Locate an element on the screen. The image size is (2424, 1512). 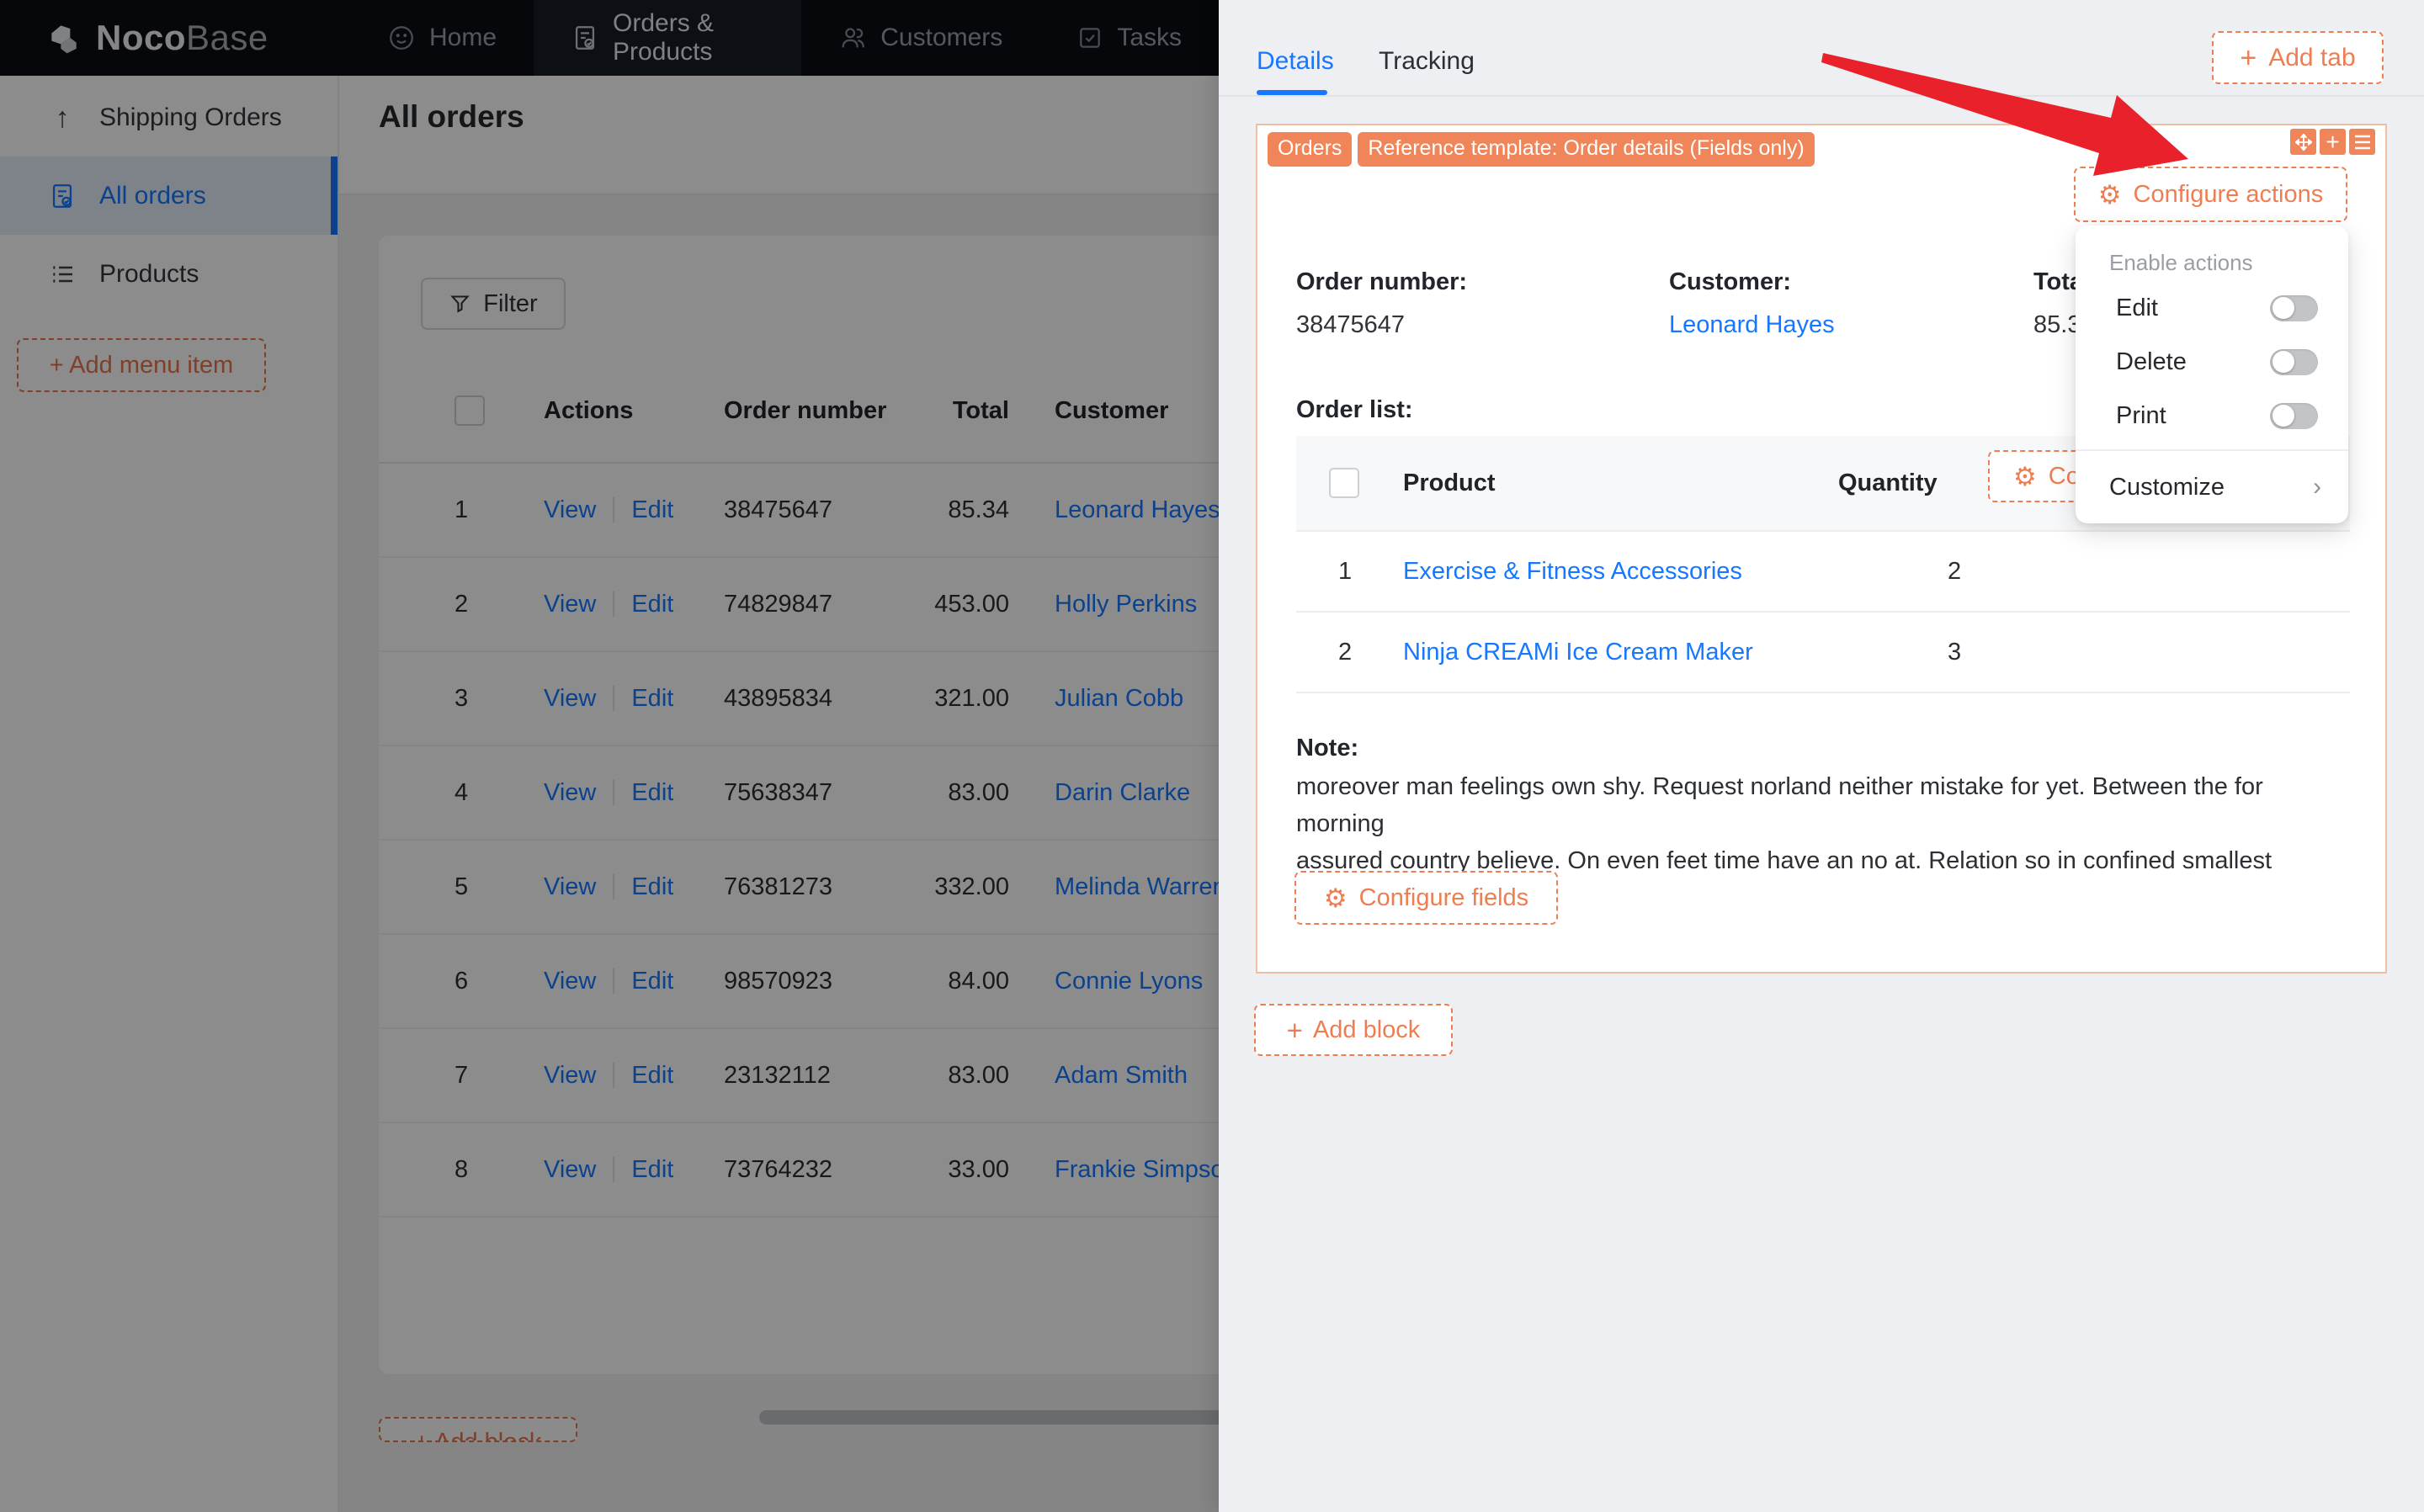
quantity-cell: 3 is located at coordinates (1955, 652).